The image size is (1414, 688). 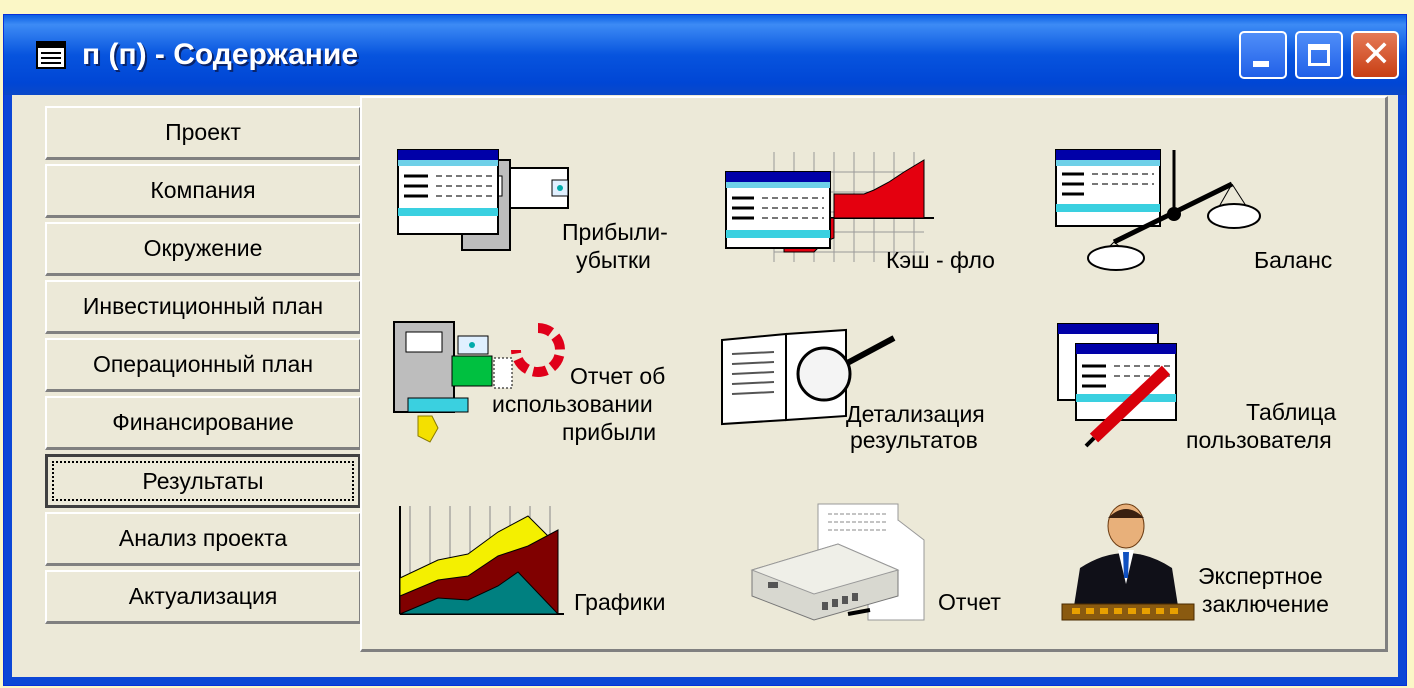 What do you see at coordinates (915, 414) in the screenshot?
I see `tile-label: Детализация` at bounding box center [915, 414].